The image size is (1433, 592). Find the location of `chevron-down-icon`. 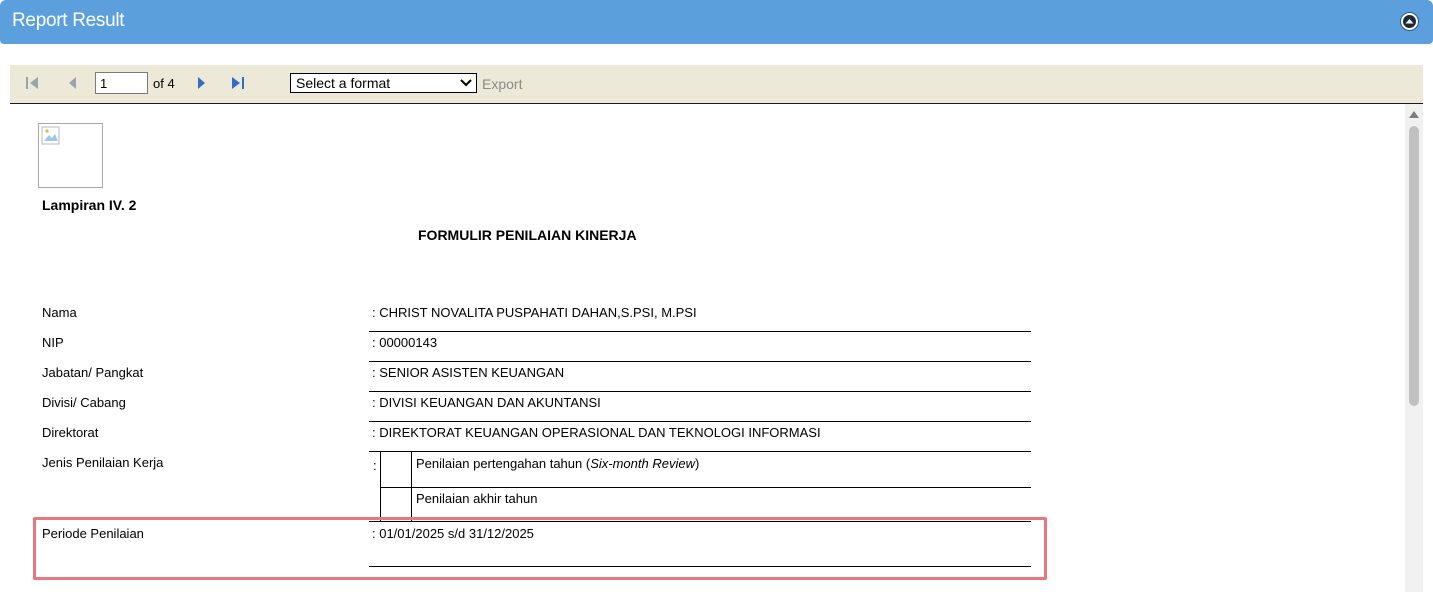

chevron-down-icon is located at coordinates (466, 83).